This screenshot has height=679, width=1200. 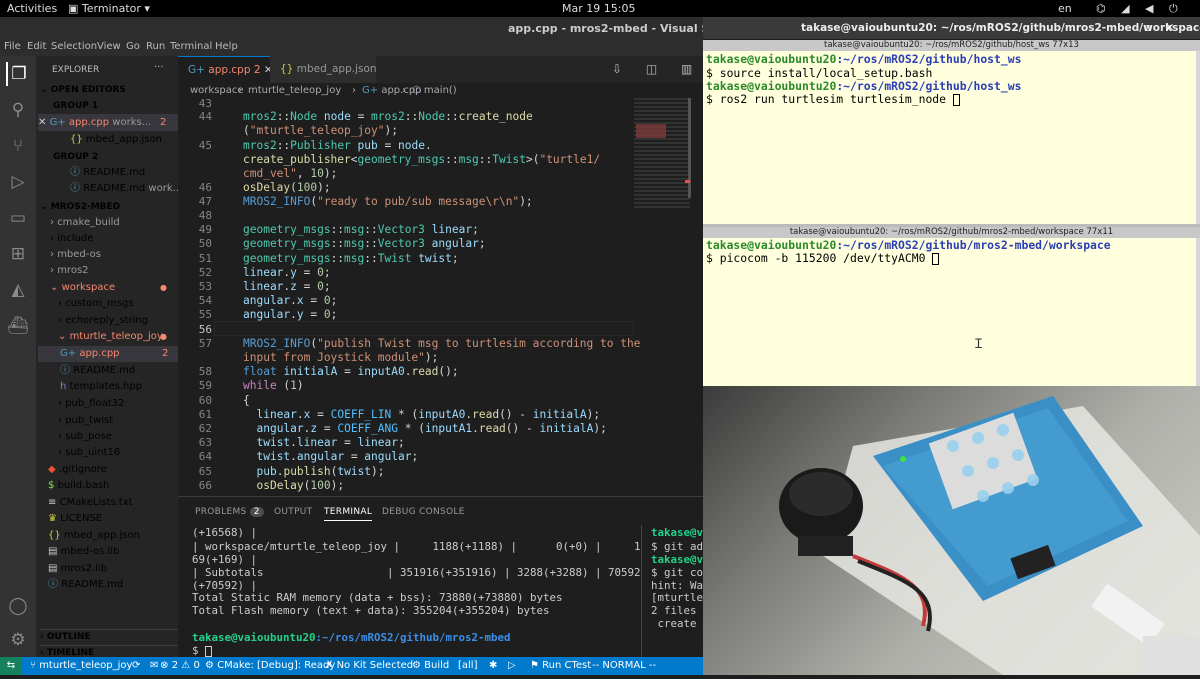 What do you see at coordinates (351, 371) in the screenshot?
I see `code-line: float initialA = inputA0.read();` at bounding box center [351, 371].